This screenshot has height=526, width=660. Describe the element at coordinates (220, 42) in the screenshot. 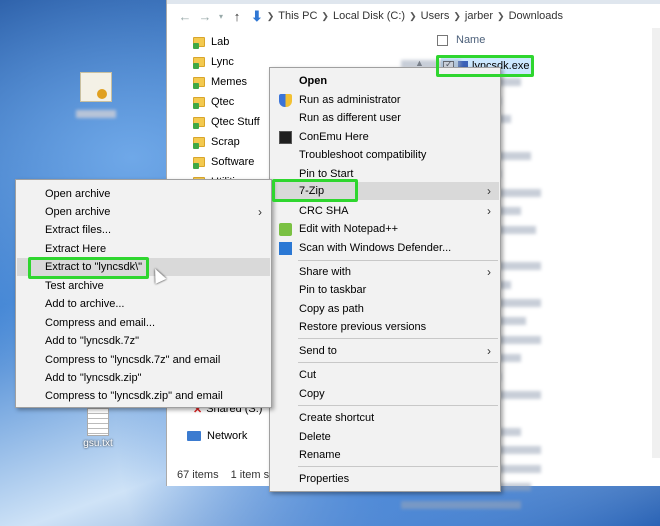

I see `tree-item-label: Lab` at that location.